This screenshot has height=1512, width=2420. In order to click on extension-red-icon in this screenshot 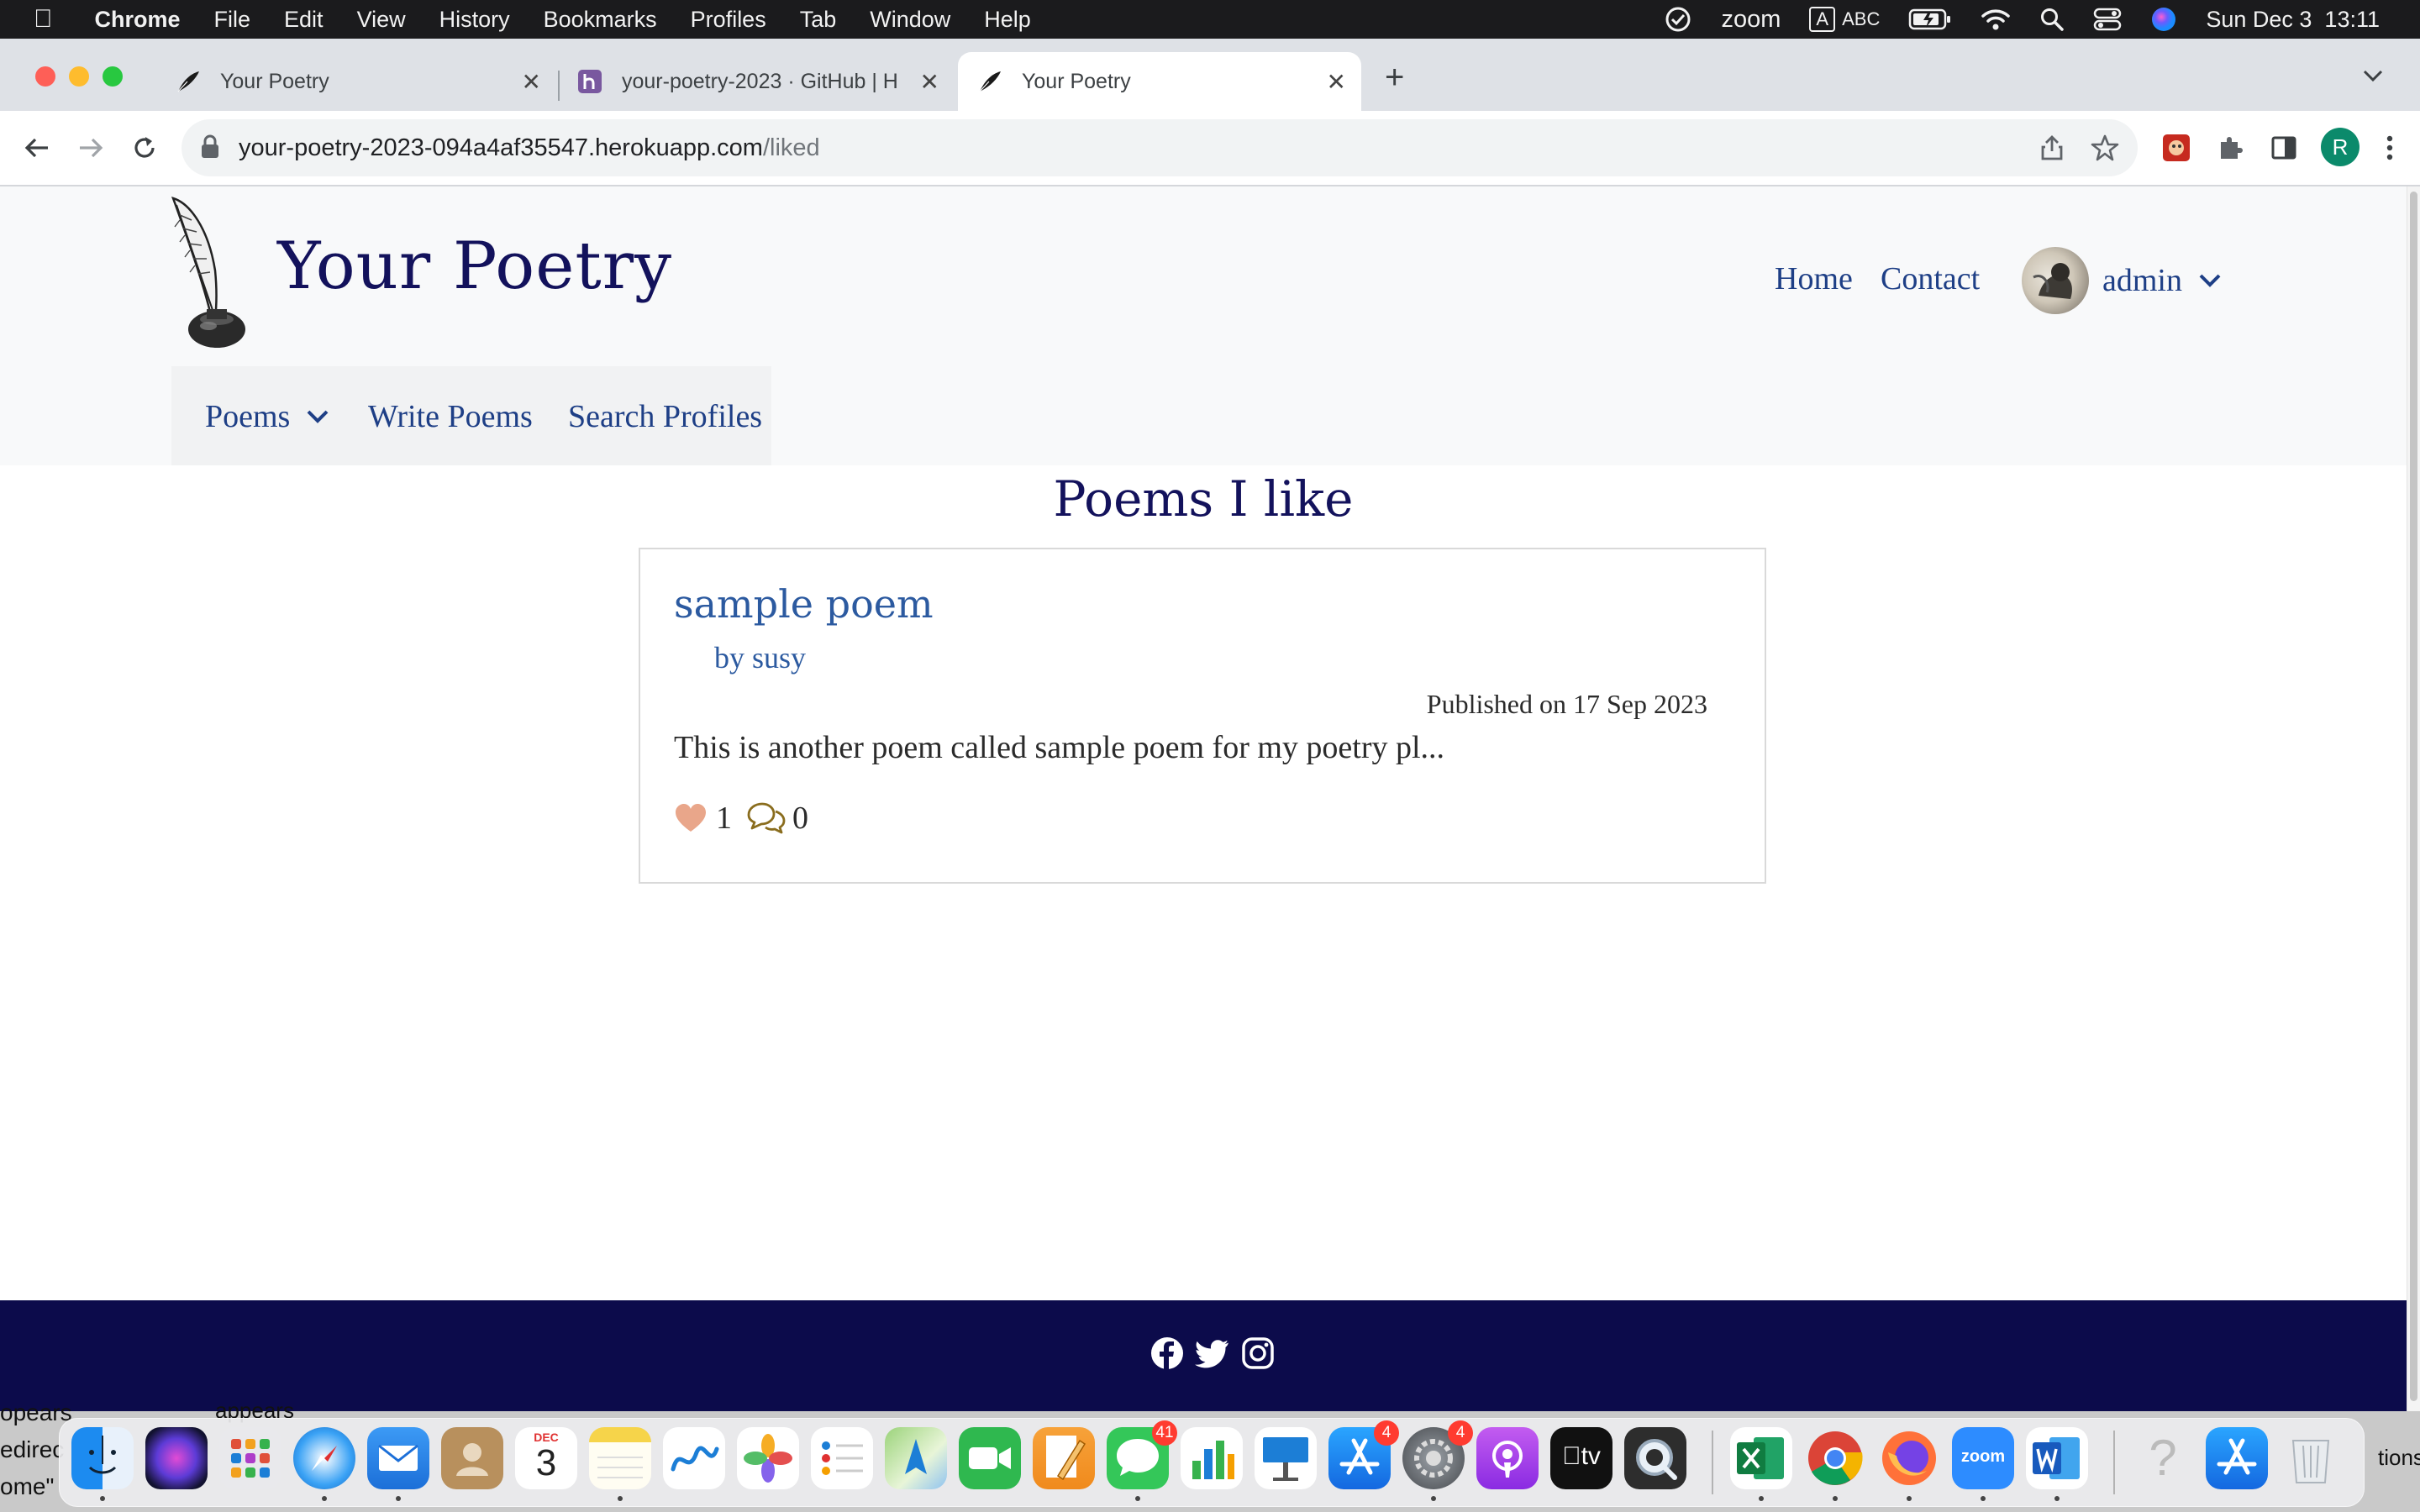, I will do `click(2176, 148)`.